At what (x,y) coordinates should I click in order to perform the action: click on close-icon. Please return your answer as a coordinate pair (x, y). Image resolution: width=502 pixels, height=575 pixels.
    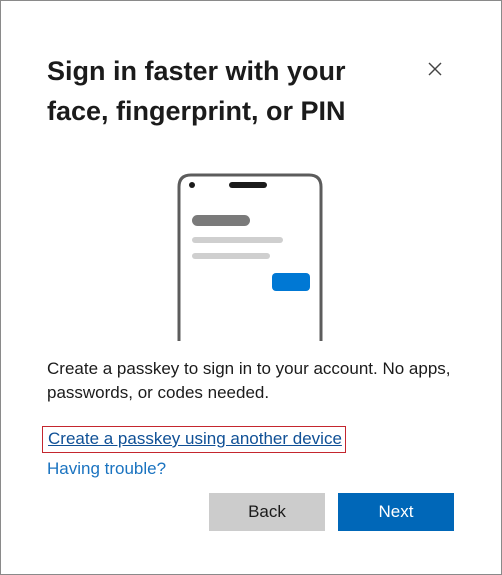
    Looking at the image, I should click on (435, 69).